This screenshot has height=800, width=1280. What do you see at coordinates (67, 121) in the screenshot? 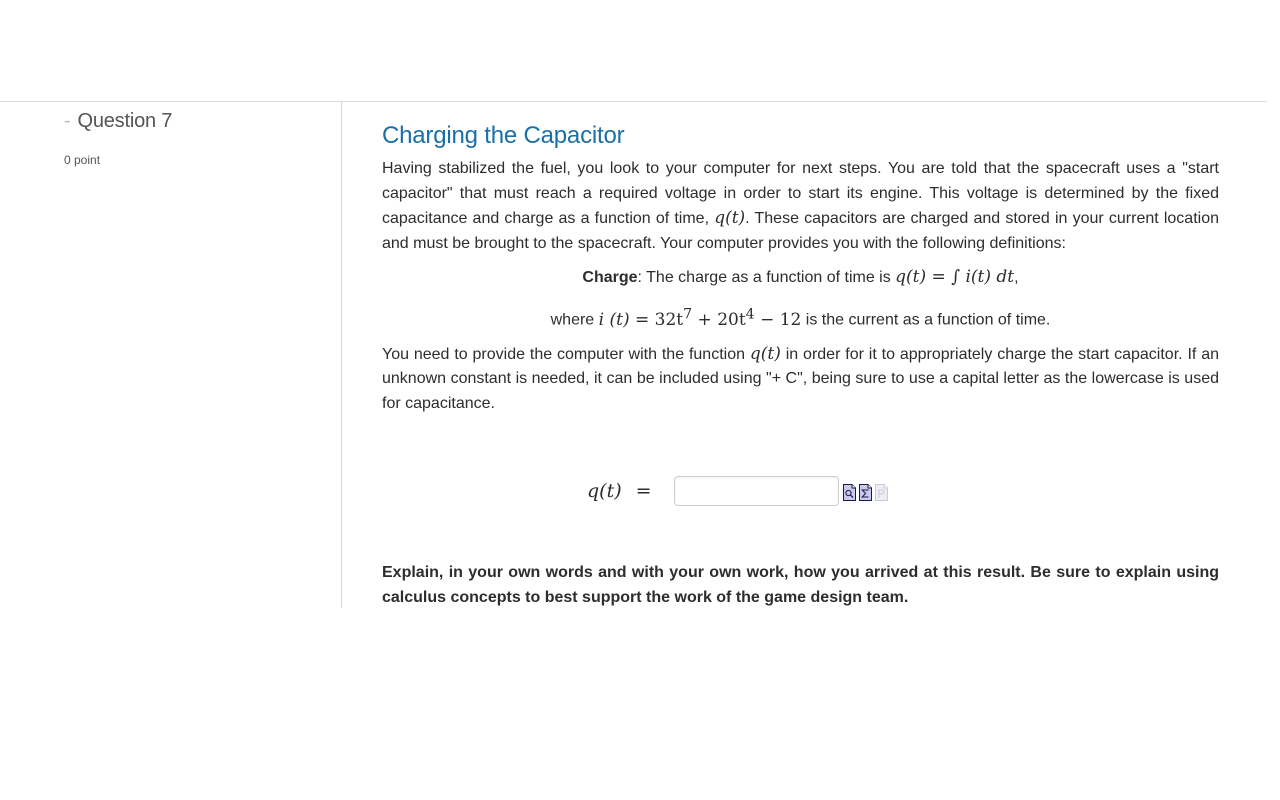
I see `collapse-toggle-icon: -` at bounding box center [67, 121].